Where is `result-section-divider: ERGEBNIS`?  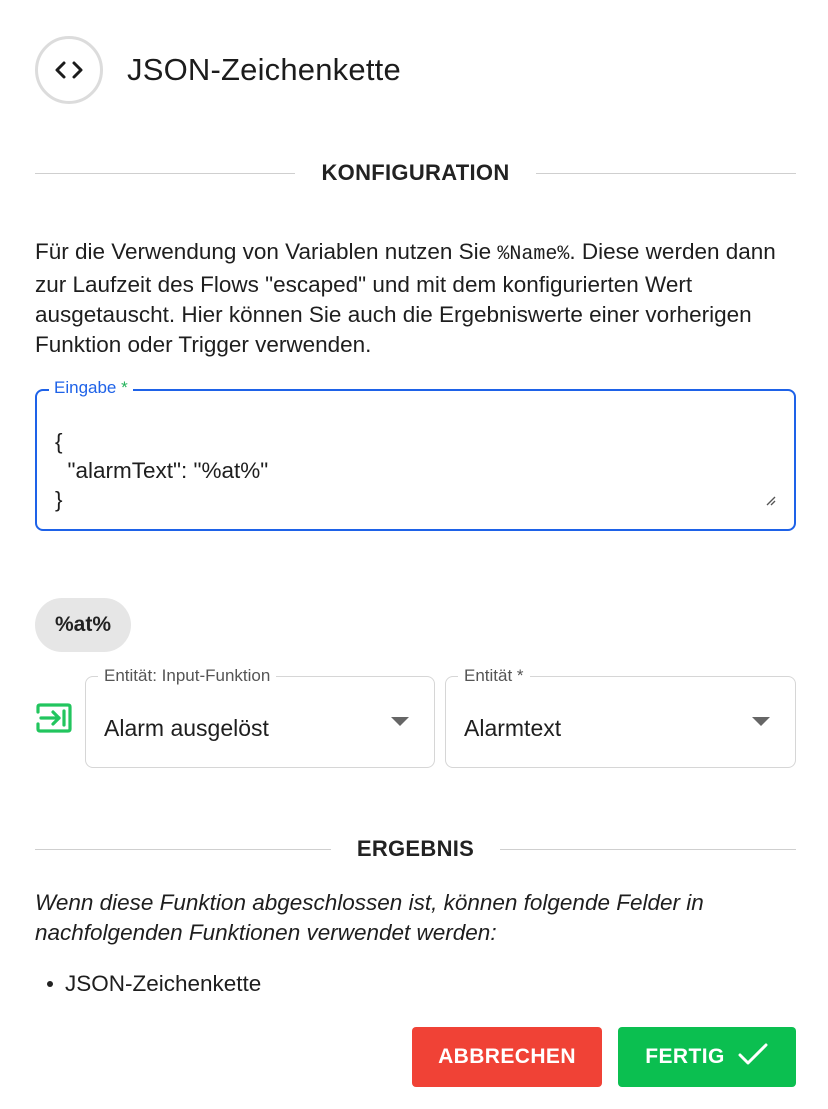 result-section-divider: ERGEBNIS is located at coordinates (415, 849).